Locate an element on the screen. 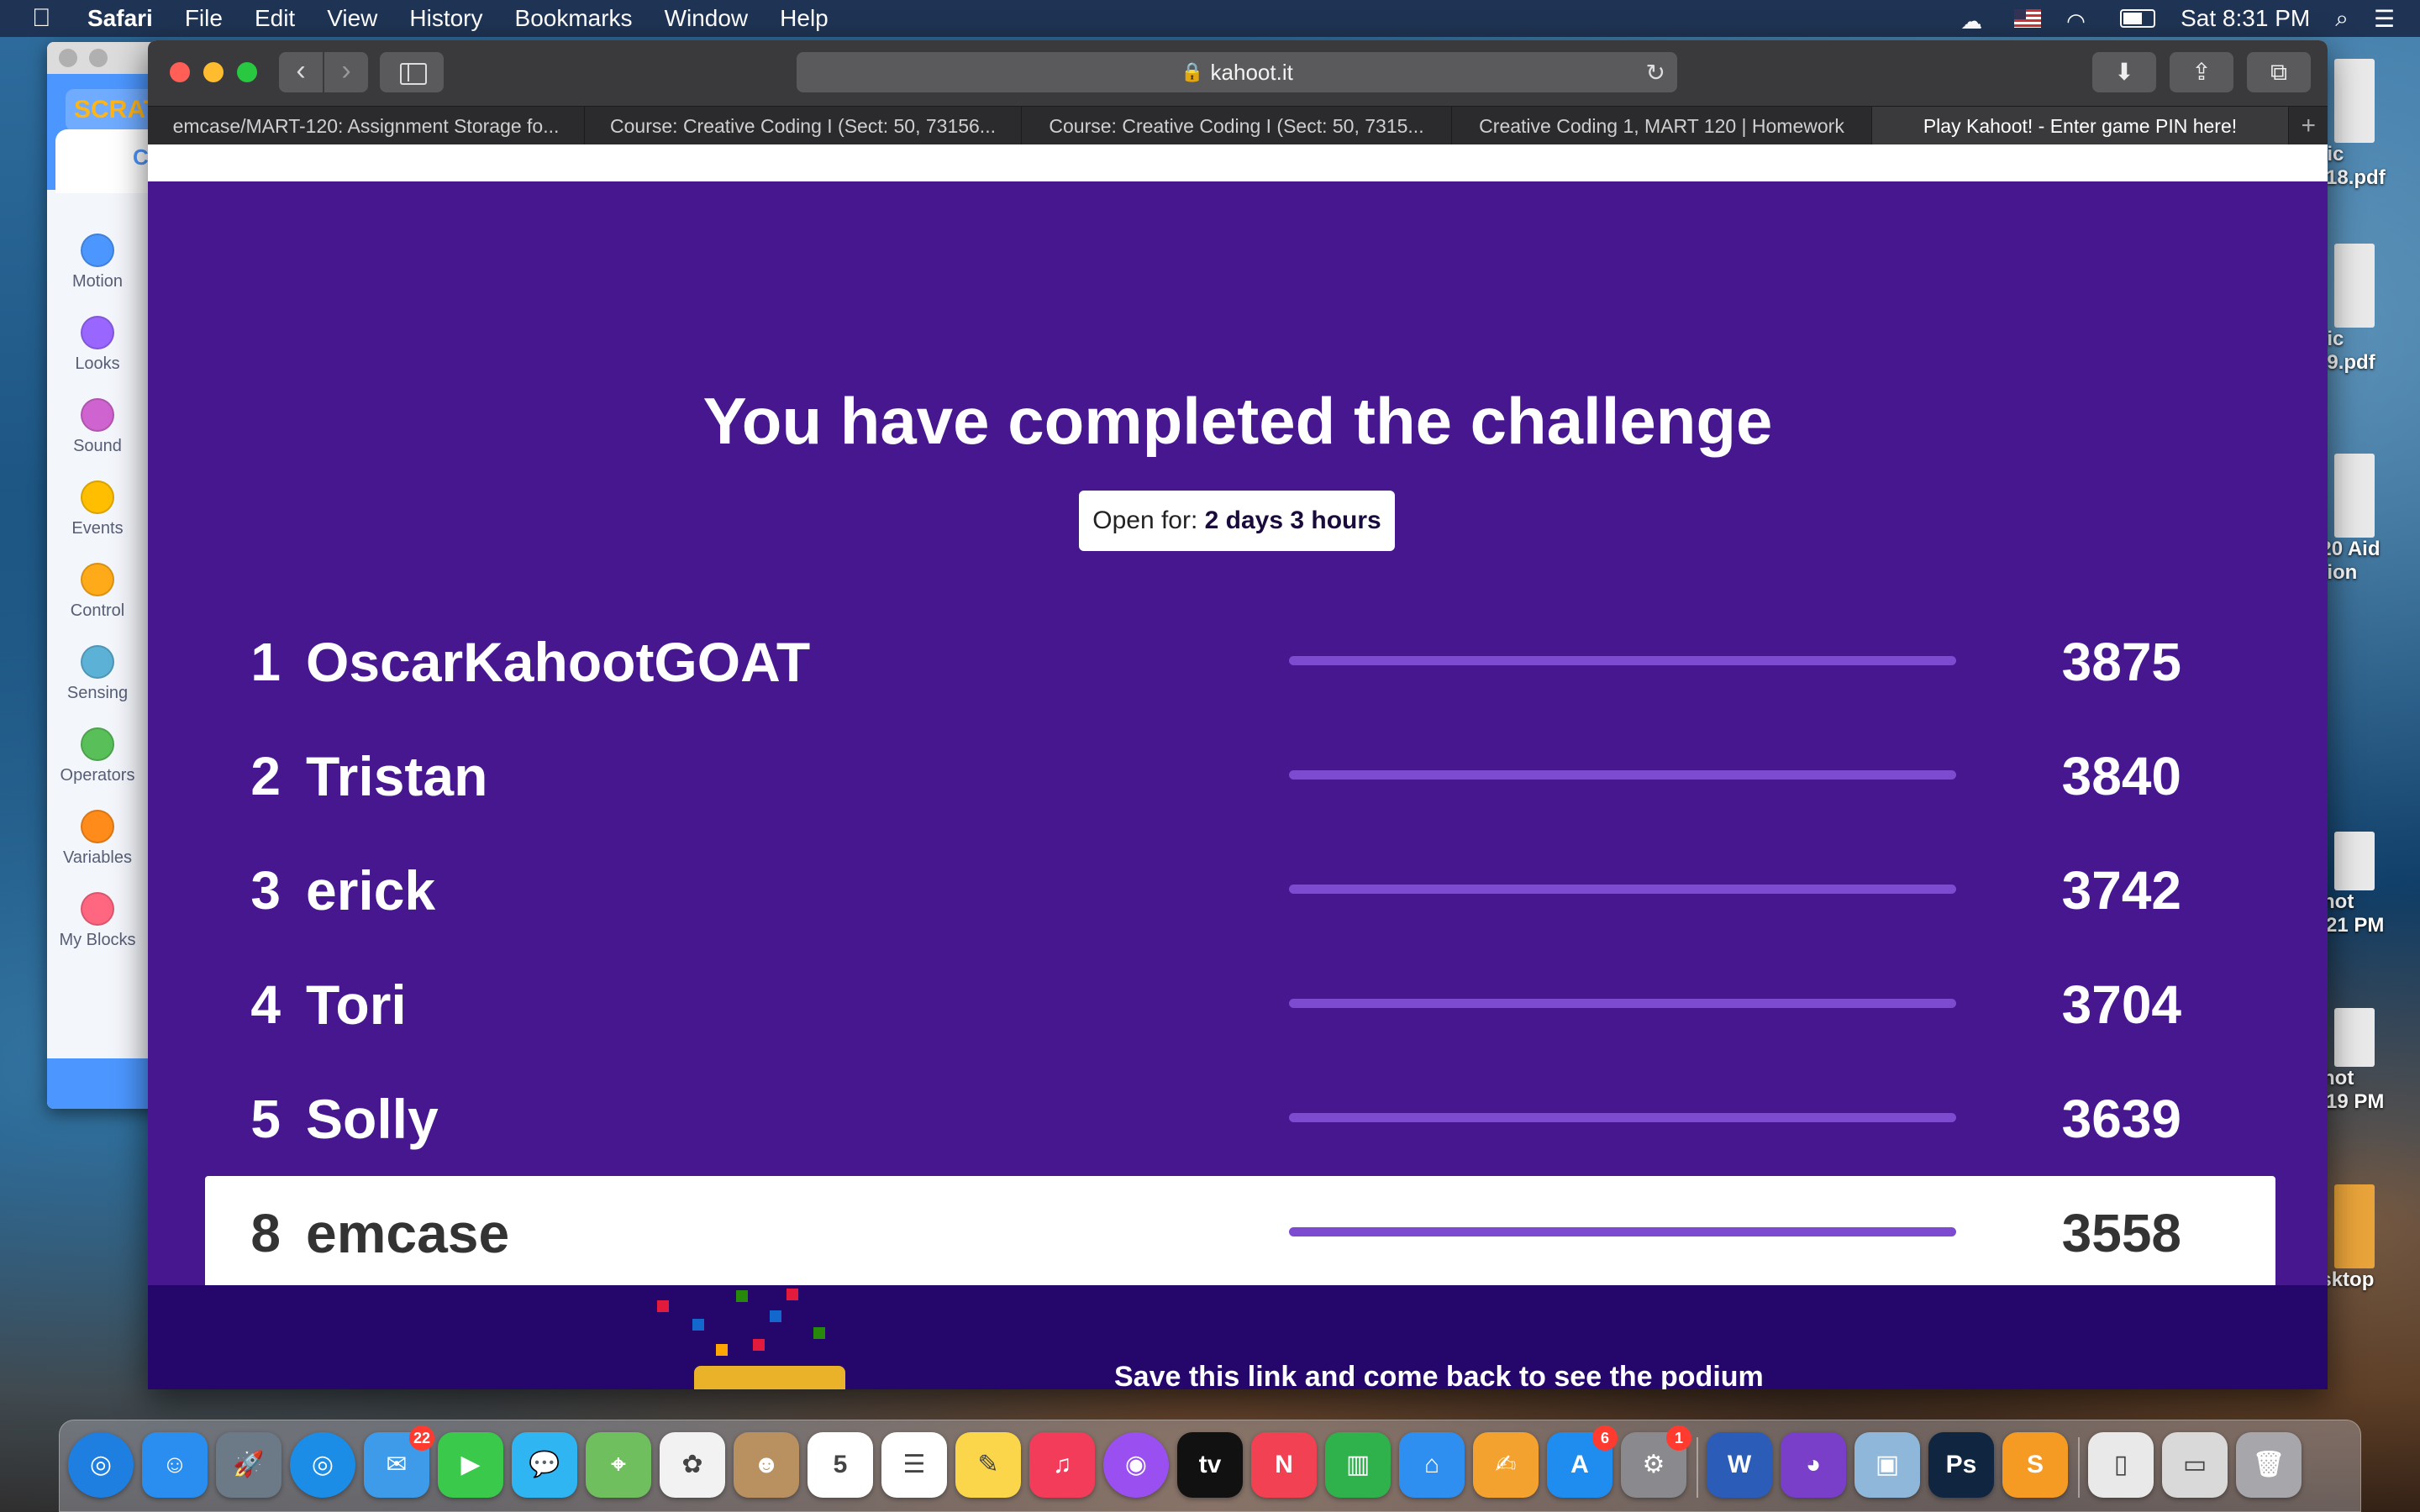 The image size is (2420, 1512). back-button: ‹ is located at coordinates (301, 72).